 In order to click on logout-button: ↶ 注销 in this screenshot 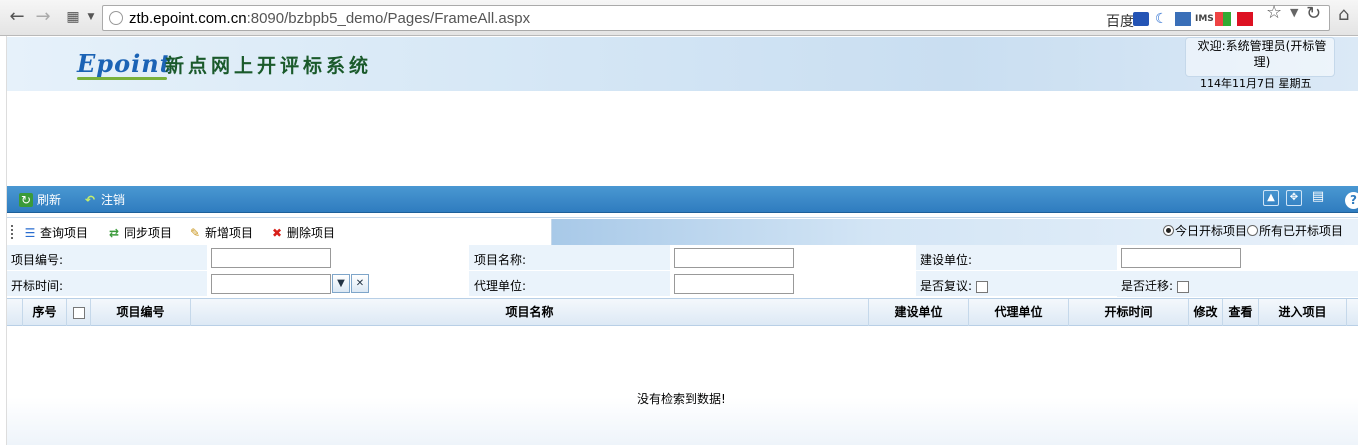, I will do `click(104, 199)`.